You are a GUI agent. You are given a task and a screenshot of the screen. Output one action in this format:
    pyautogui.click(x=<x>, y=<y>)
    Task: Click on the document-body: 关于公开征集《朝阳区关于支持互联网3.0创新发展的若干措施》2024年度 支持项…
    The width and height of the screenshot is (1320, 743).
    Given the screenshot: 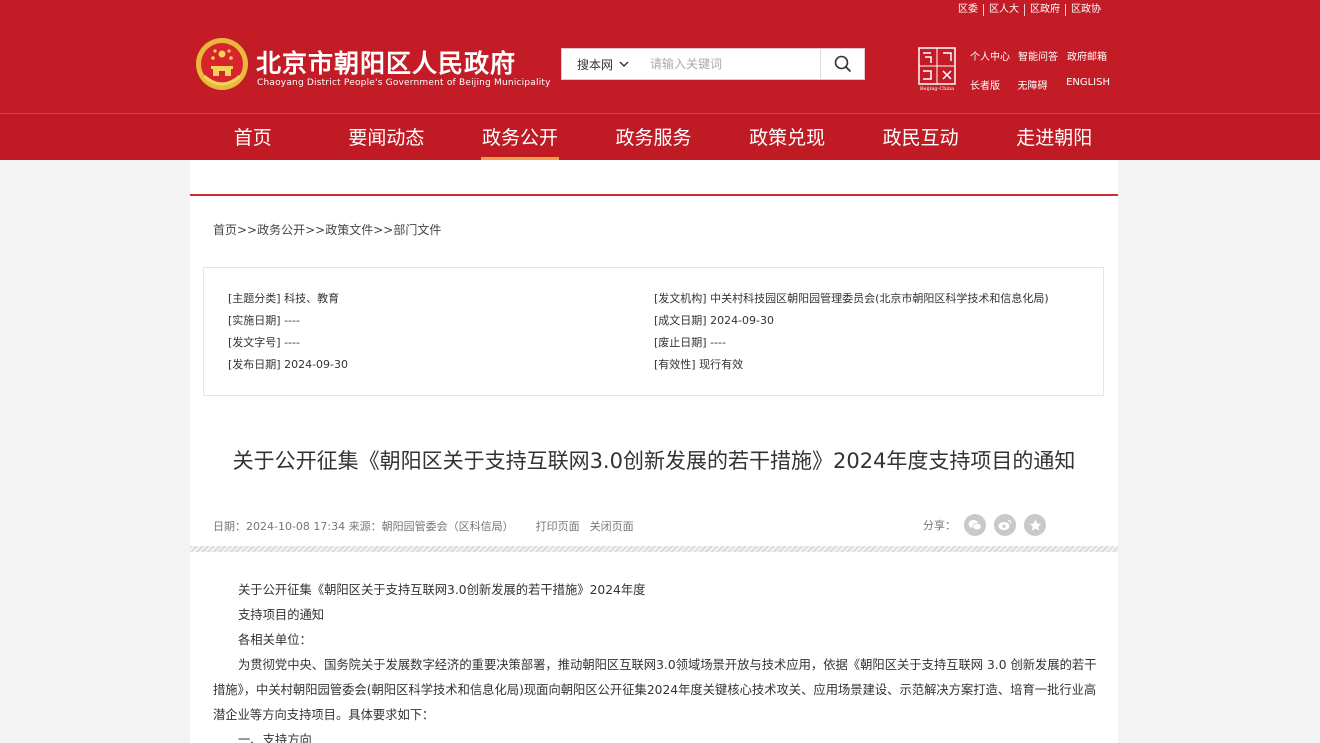 What is the action you would take?
    pyautogui.click(x=655, y=660)
    